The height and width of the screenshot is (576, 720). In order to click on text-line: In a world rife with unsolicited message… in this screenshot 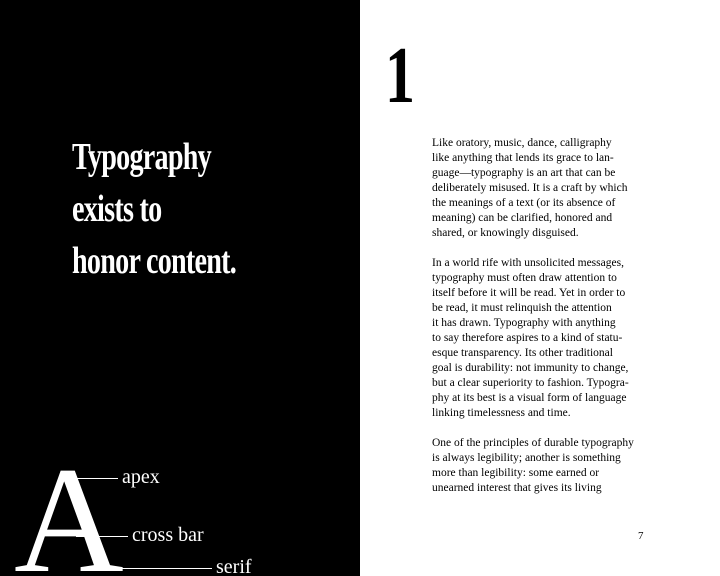, I will do `click(528, 263)`.